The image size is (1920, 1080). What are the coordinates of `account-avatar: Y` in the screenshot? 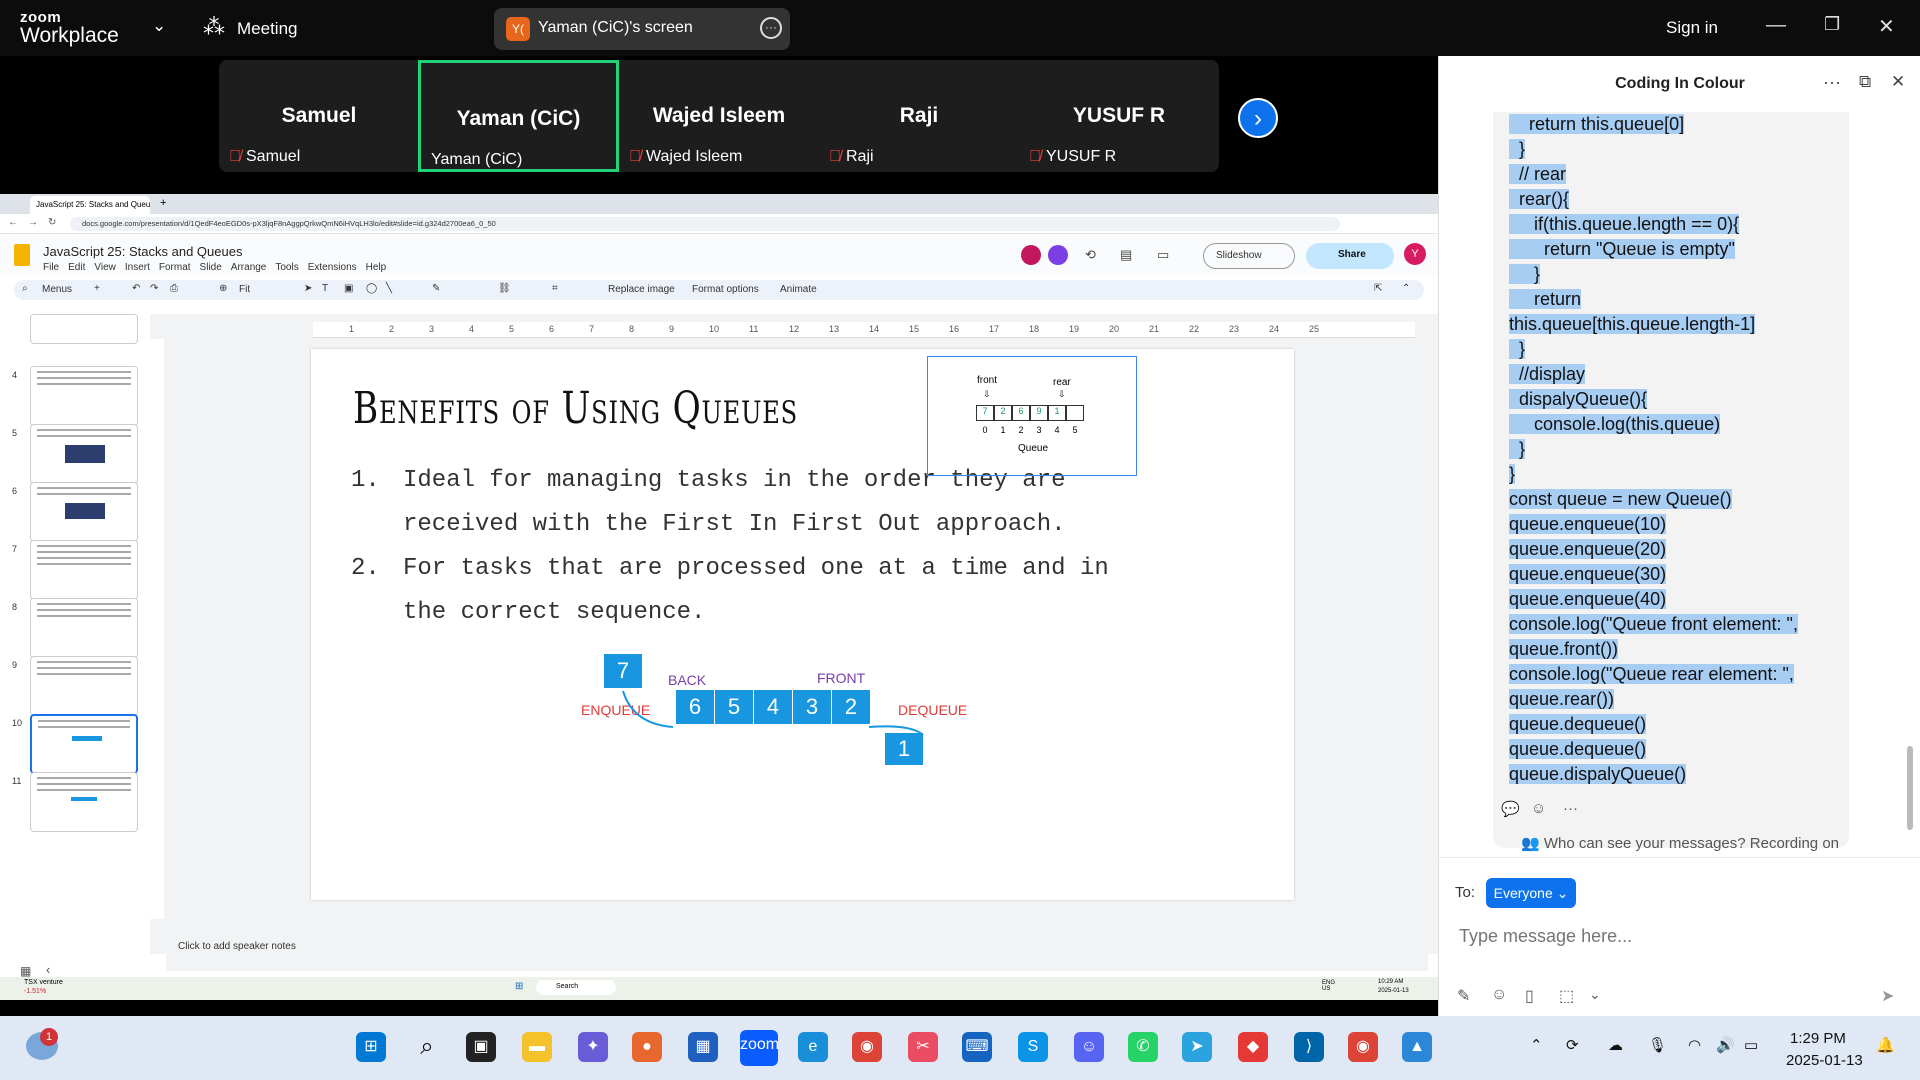 It's located at (1415, 254).